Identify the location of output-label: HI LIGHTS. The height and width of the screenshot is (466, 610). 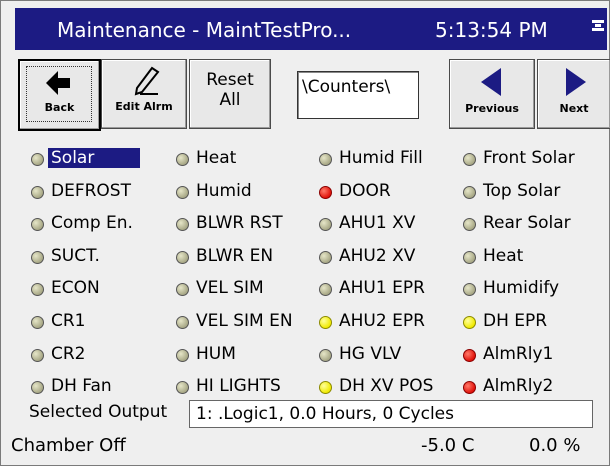
(238, 386).